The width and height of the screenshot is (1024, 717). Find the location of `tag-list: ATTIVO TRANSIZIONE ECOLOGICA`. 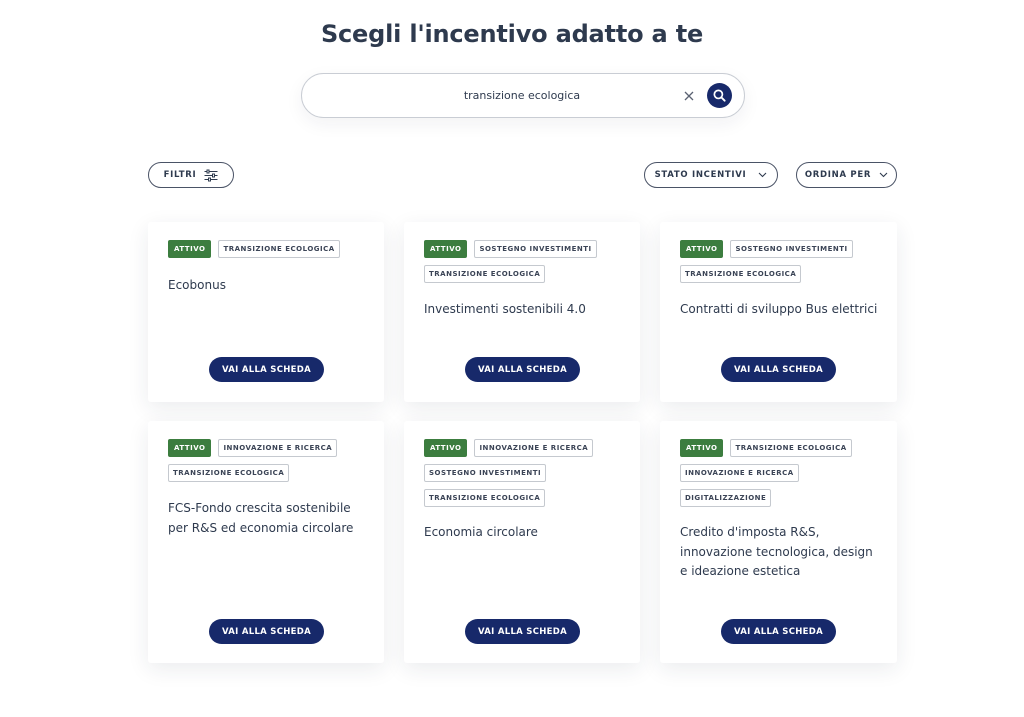

tag-list: ATTIVO TRANSIZIONE ECOLOGICA is located at coordinates (269, 252).